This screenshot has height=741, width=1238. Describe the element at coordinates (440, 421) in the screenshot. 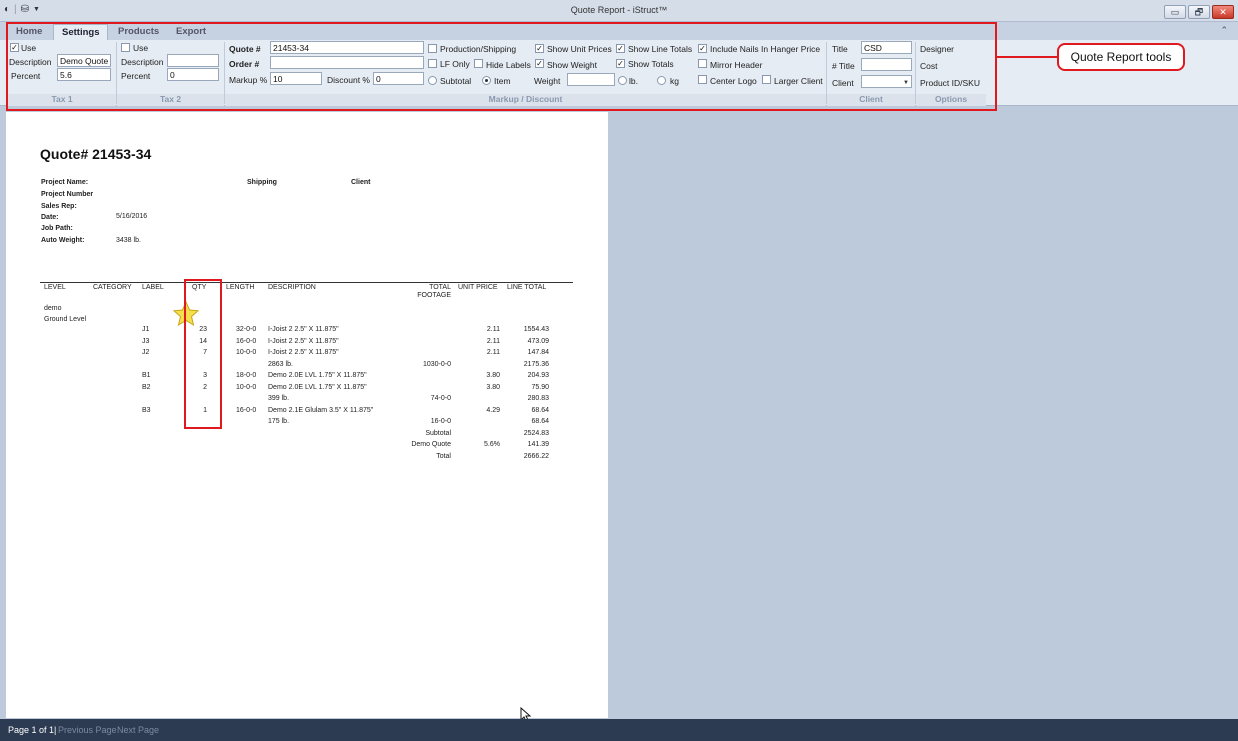

I see `row-footage: 16-0-0` at that location.